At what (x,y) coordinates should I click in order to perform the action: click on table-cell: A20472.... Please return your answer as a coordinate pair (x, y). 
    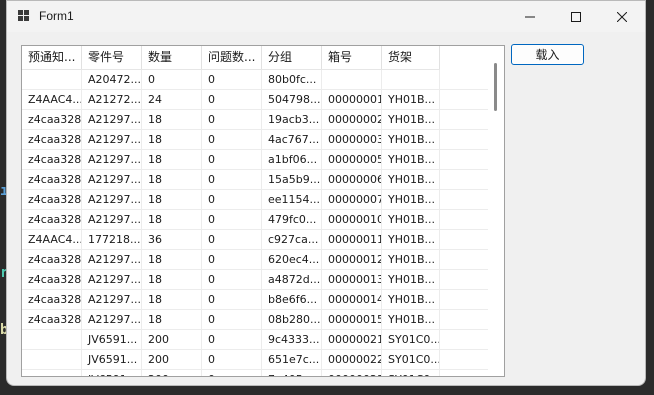
    Looking at the image, I should click on (112, 79).